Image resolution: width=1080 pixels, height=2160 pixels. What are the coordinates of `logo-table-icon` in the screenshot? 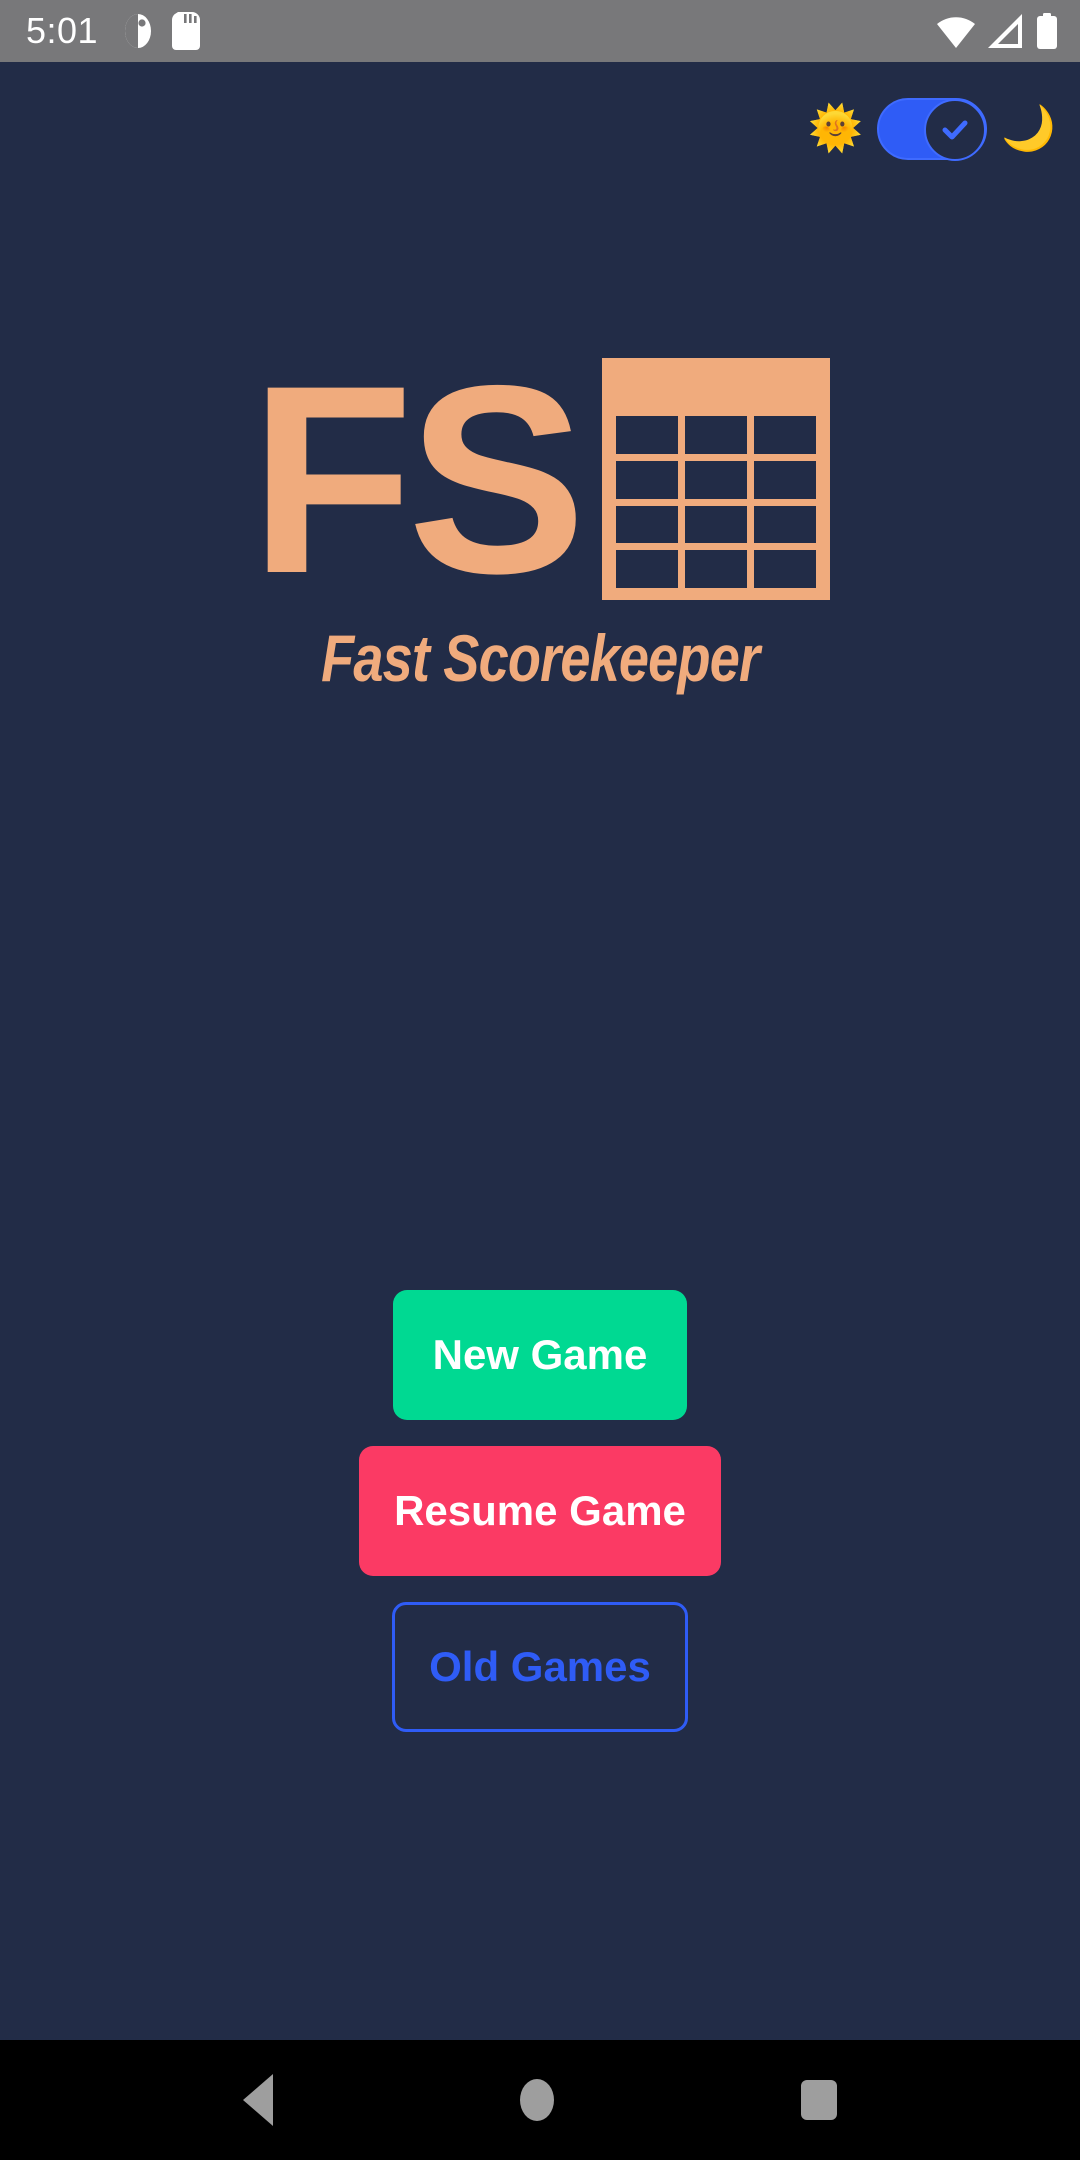 It's located at (716, 479).